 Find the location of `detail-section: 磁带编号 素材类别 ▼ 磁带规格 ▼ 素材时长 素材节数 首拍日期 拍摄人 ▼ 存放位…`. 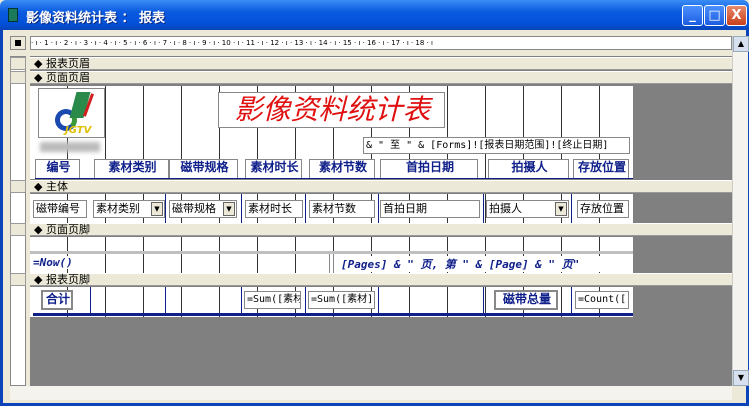

detail-section: 磁带编号 素材类别 ▼ 磁带规格 ▼ 素材时长 素材节数 首拍日期 拍摄人 ▼ 存放位… is located at coordinates (331, 208).